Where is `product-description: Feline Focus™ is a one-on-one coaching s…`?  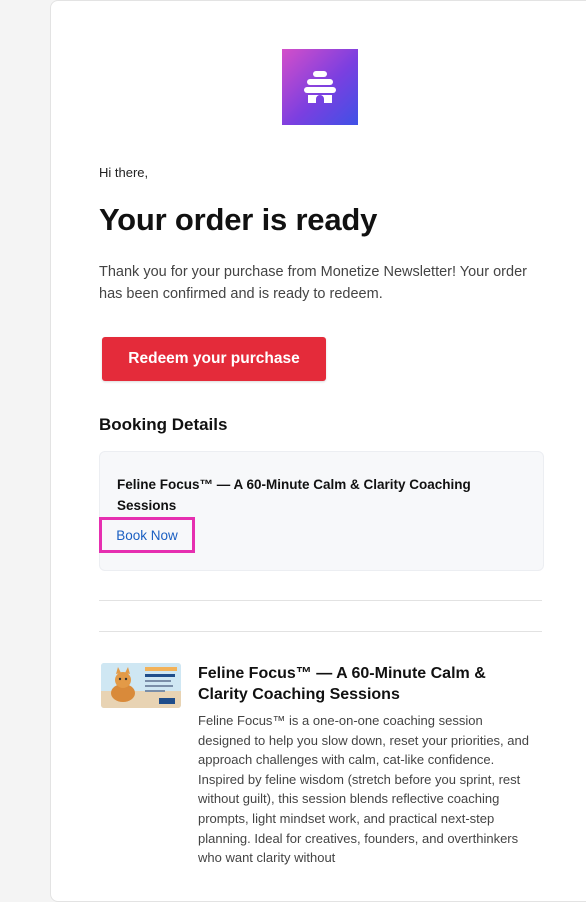 product-description: Feline Focus™ is a one-on-one coaching s… is located at coordinates (363, 789).